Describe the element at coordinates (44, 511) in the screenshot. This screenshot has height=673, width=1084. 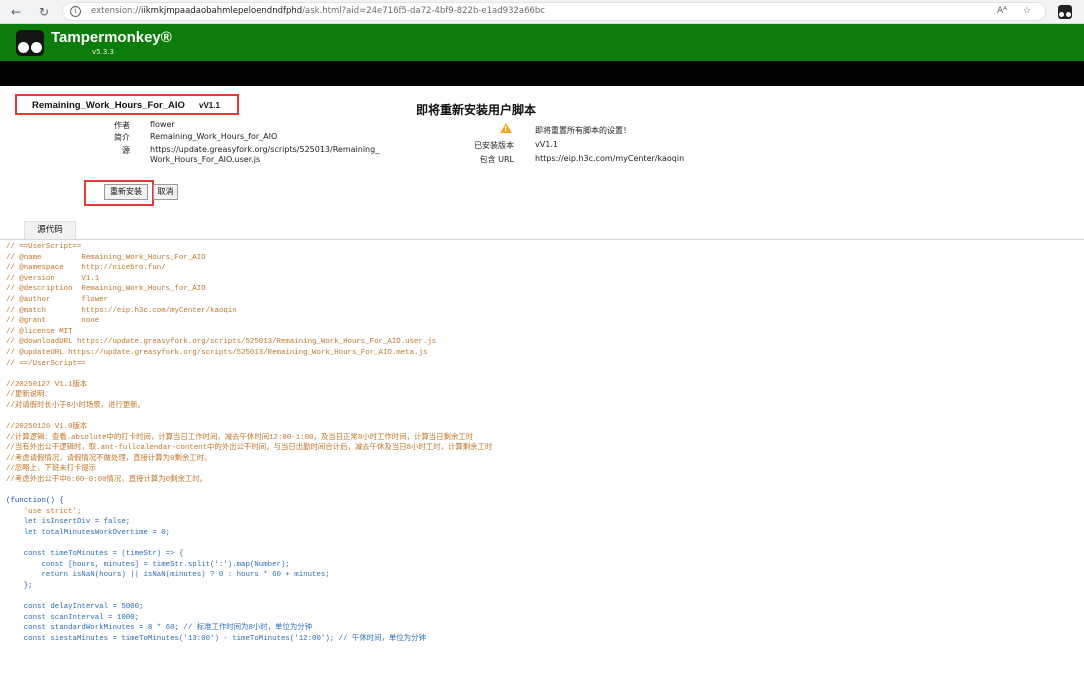
I see `code-line: 'use strict';` at that location.